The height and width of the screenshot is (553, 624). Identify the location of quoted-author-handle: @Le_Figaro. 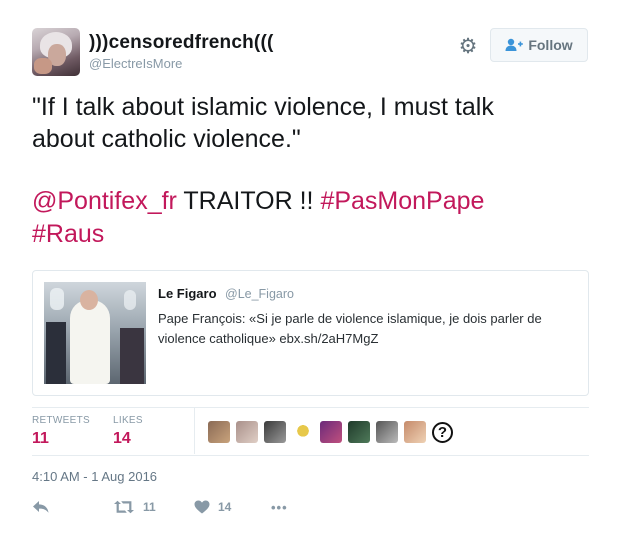
(259, 294).